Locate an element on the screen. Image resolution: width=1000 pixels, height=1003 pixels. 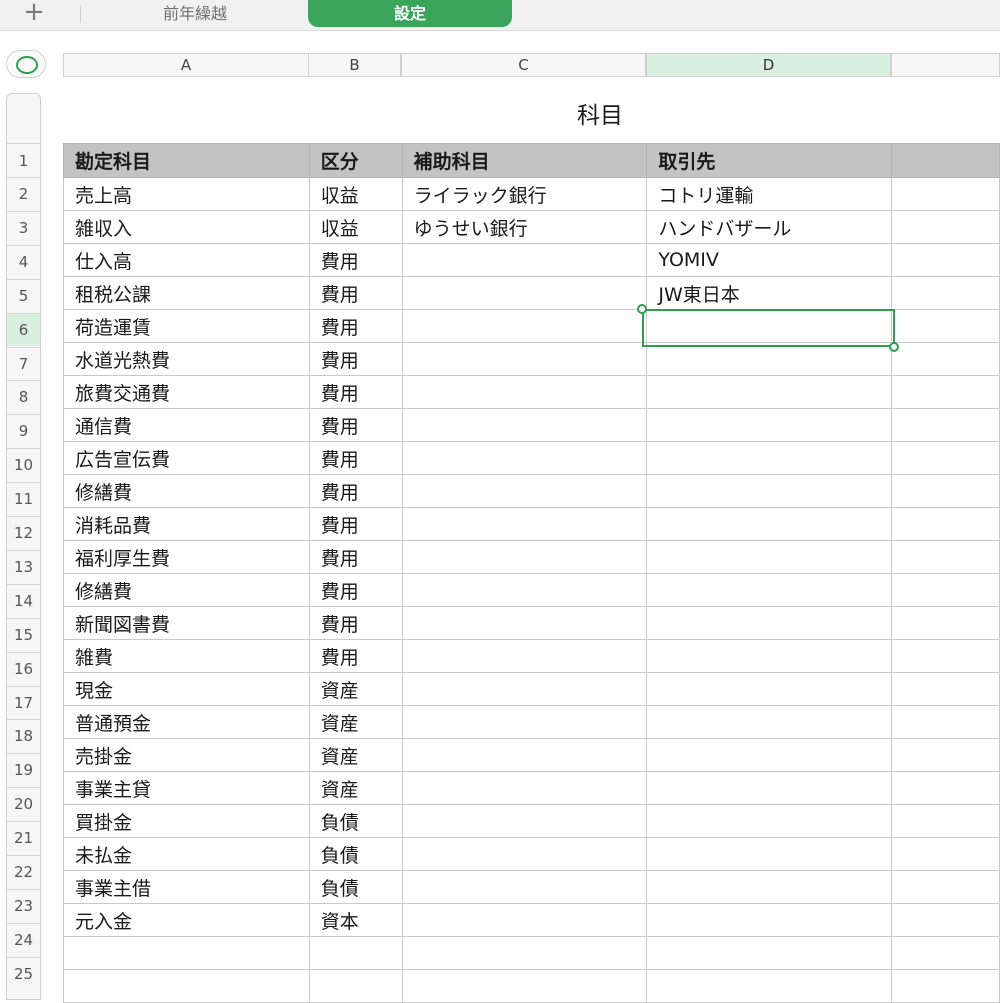
column-header-d: D is located at coordinates (768, 65).